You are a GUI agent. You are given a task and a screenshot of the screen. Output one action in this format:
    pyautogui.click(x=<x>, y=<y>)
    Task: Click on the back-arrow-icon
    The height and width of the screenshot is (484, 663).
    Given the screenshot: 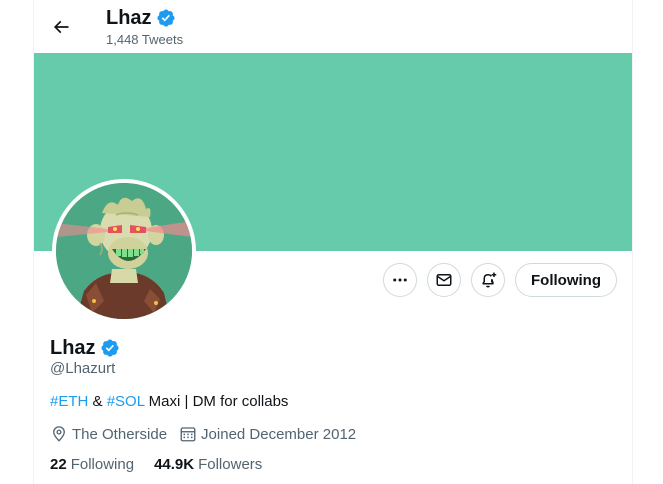 What is the action you would take?
    pyautogui.click(x=61, y=27)
    